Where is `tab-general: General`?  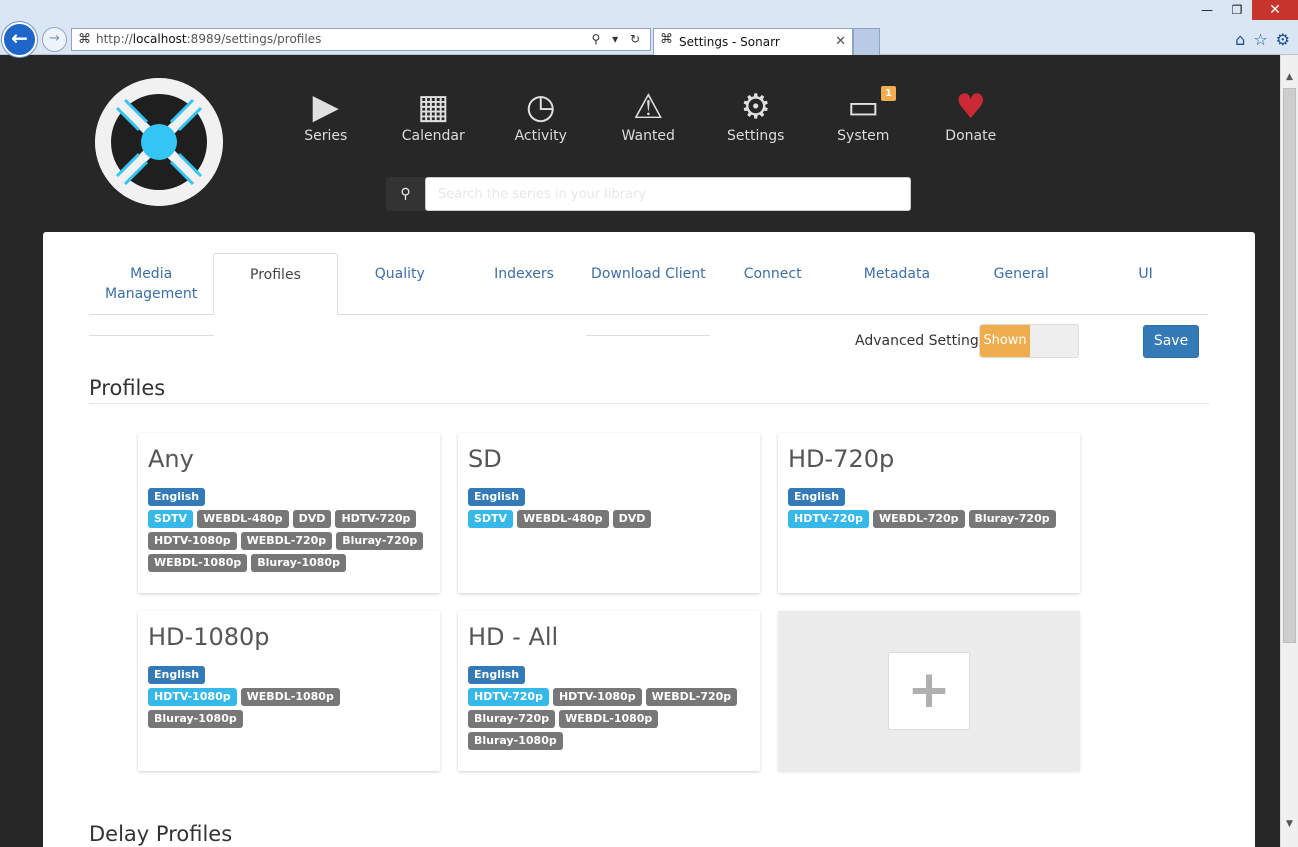
tab-general: General is located at coordinates (1021, 284).